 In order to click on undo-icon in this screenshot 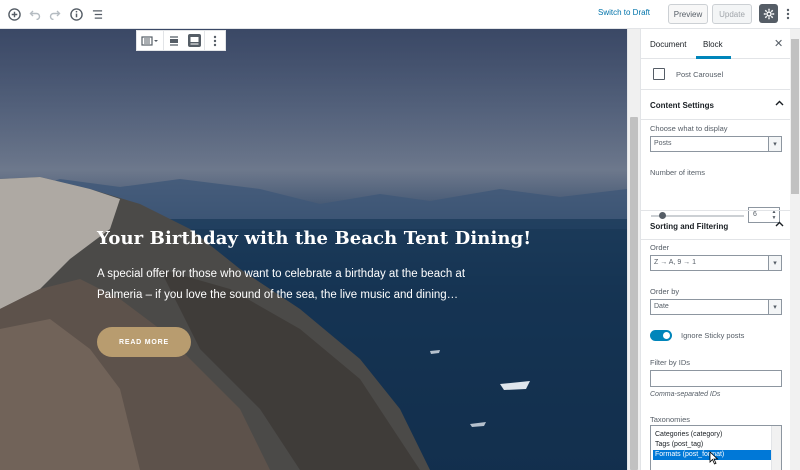, I will do `click(35, 14)`.